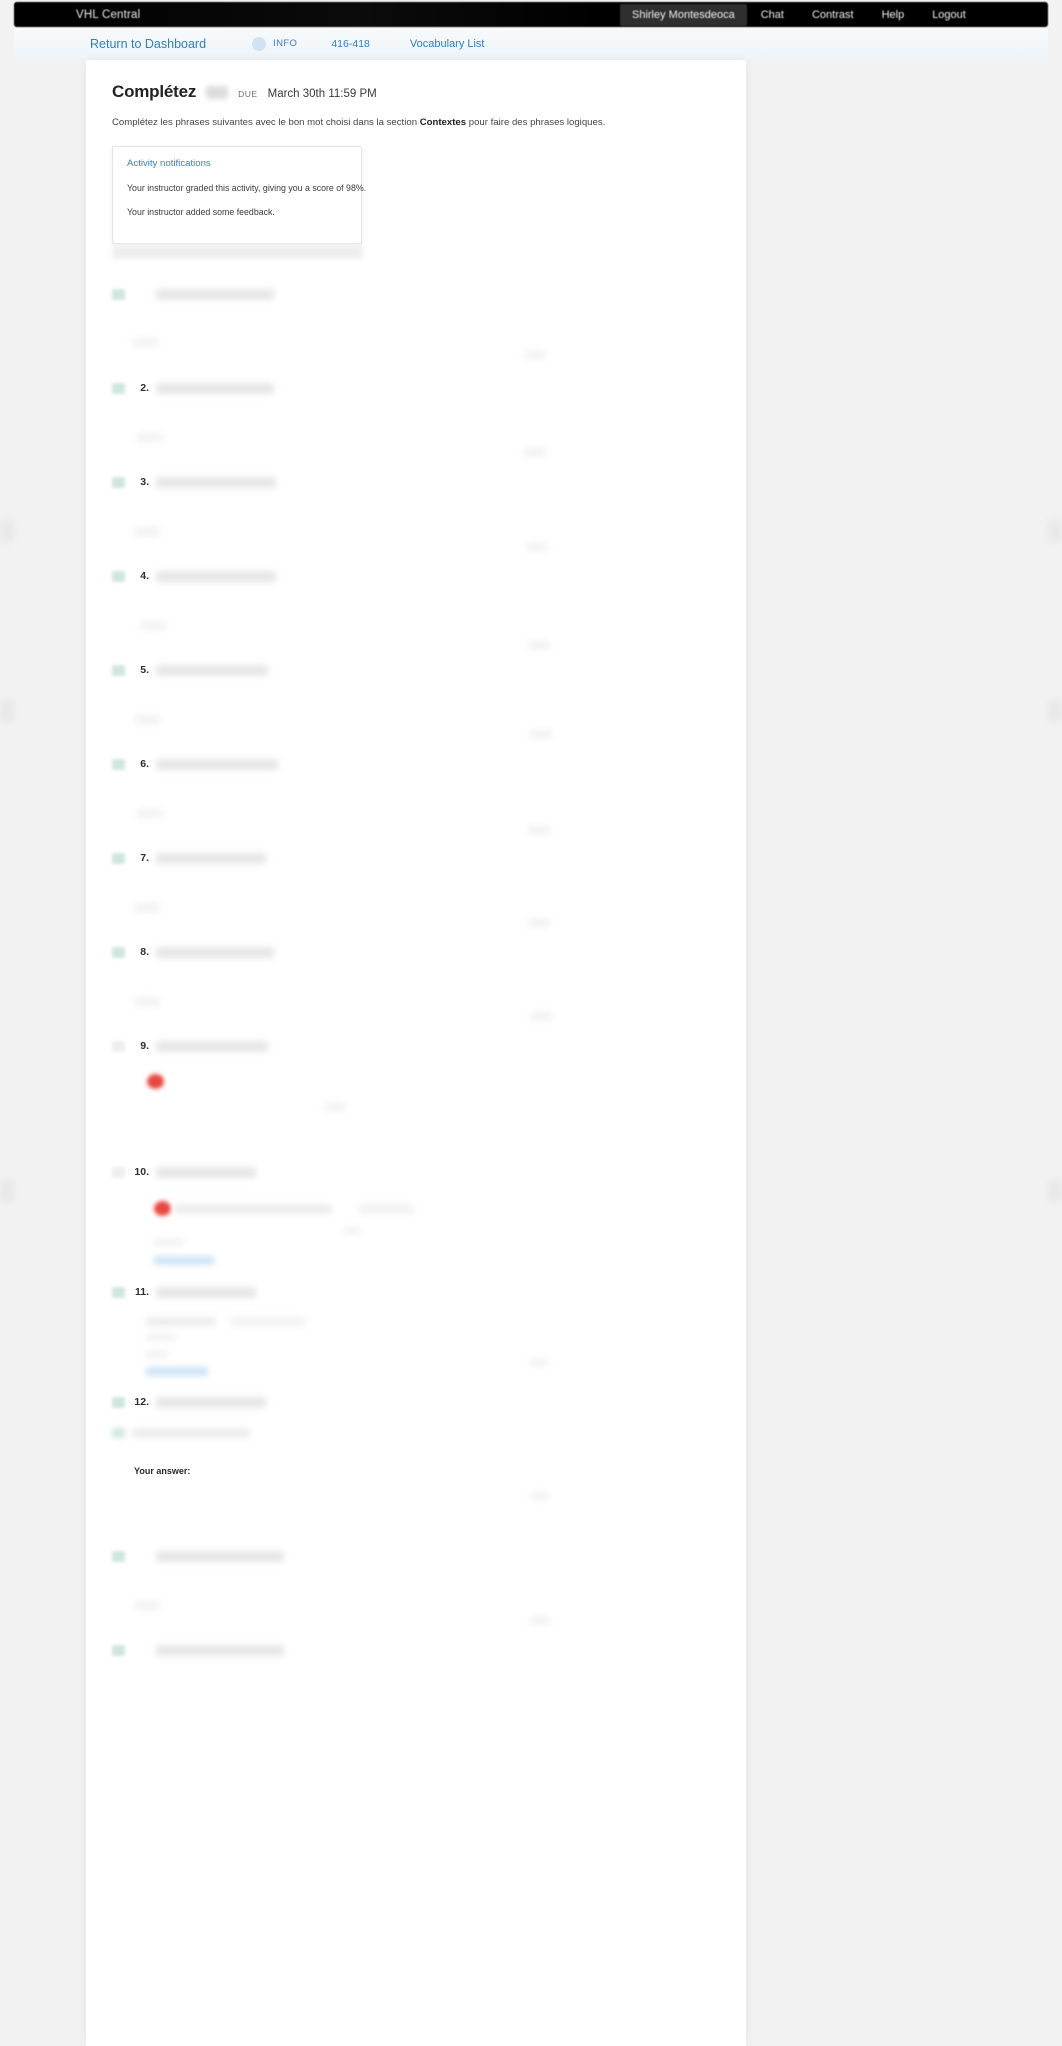  What do you see at coordinates (683, 14) in the screenshot?
I see `account-name-button: Shirley Montesdeoca` at bounding box center [683, 14].